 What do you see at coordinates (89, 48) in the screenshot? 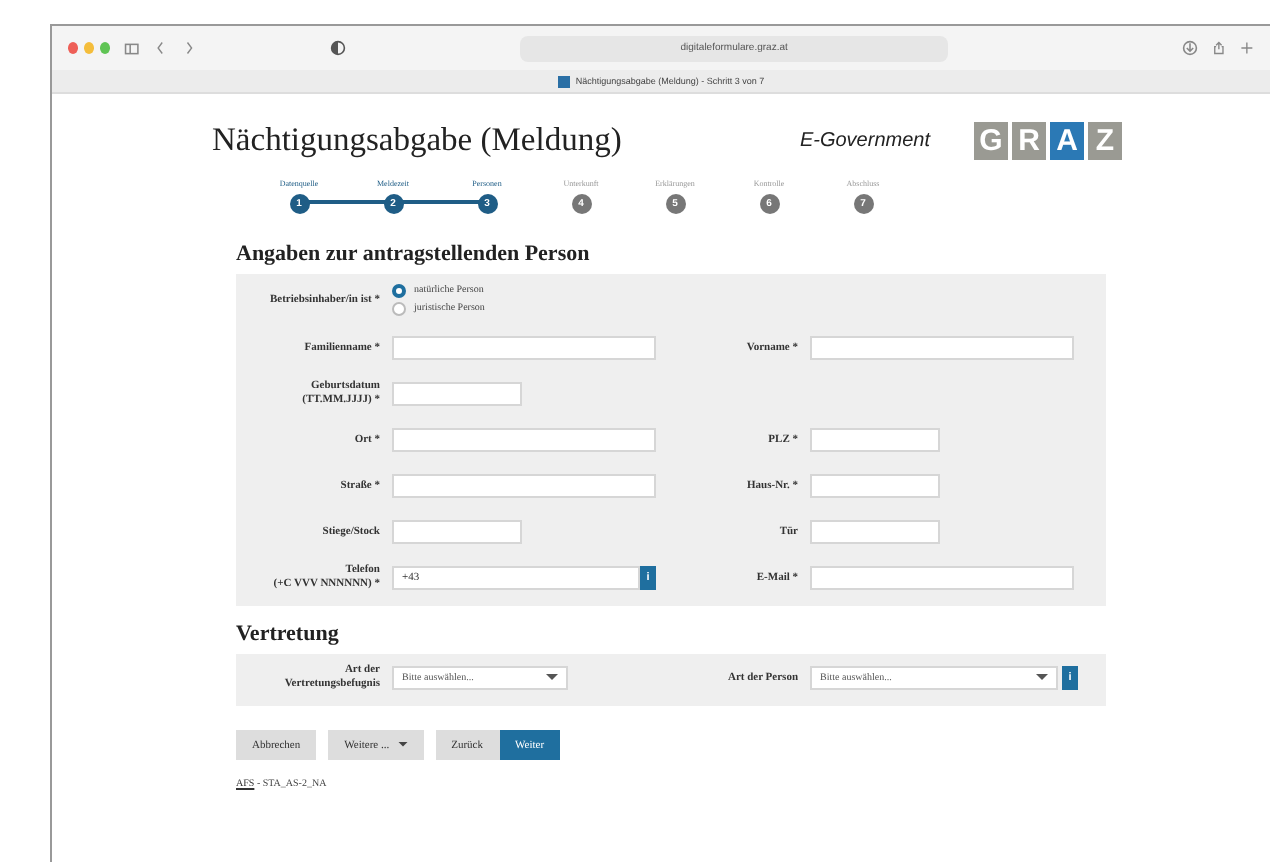
I see `minimize-icon` at bounding box center [89, 48].